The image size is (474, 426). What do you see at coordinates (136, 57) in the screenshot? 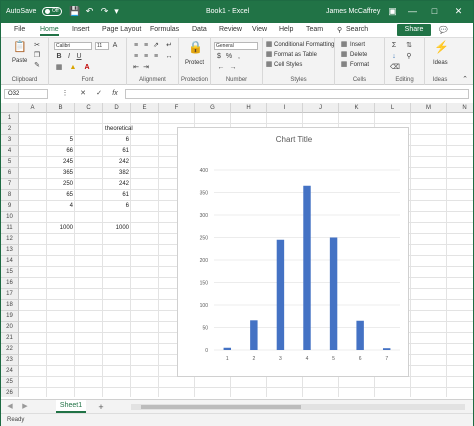
I see `align-left-icon: ≡` at bounding box center [136, 57].